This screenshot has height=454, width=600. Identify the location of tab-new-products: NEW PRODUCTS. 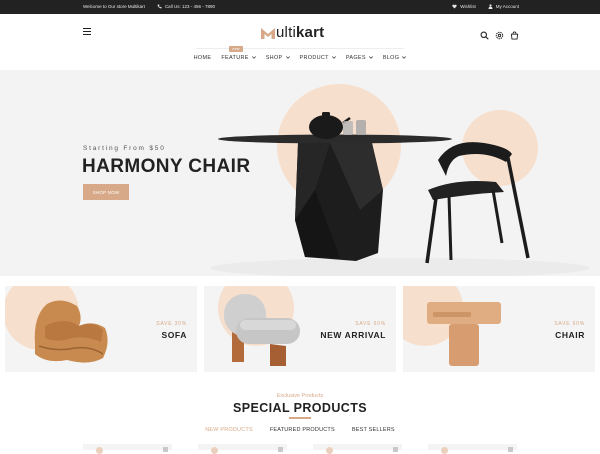
(229, 430).